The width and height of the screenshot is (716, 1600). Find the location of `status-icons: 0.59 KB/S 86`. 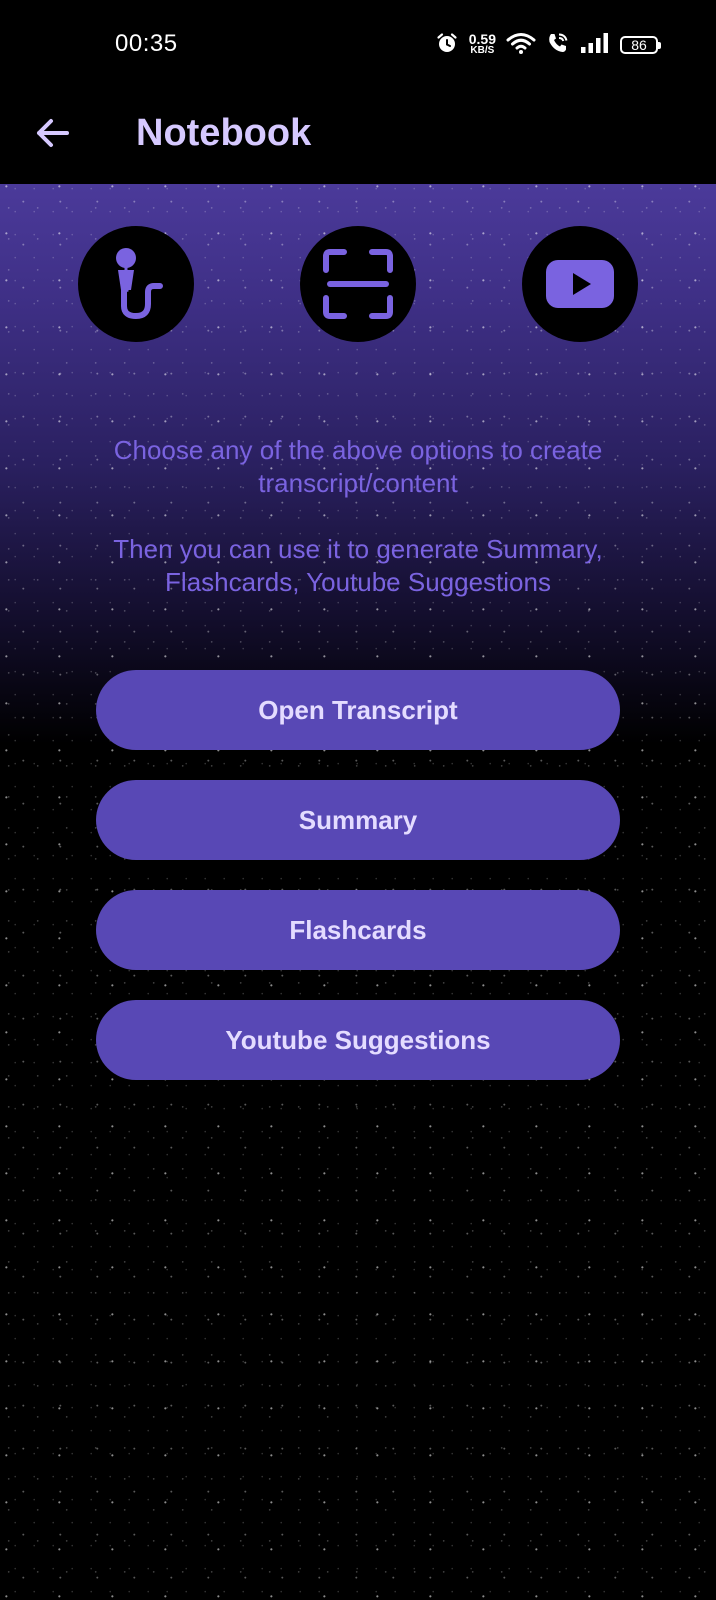

status-icons: 0.59 KB/S 86 is located at coordinates (548, 45).